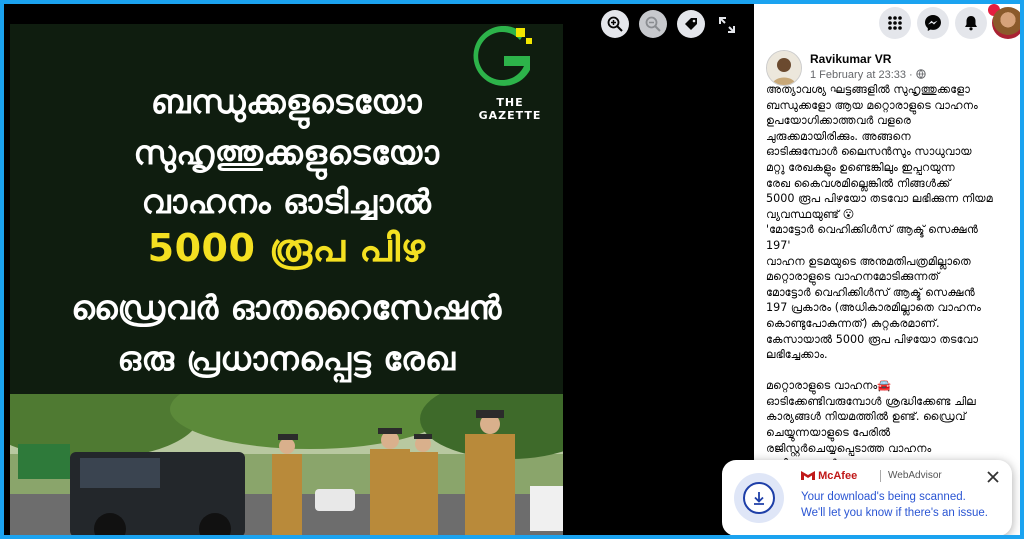 The image size is (1024, 539). I want to click on expand-icon, so click(727, 25).